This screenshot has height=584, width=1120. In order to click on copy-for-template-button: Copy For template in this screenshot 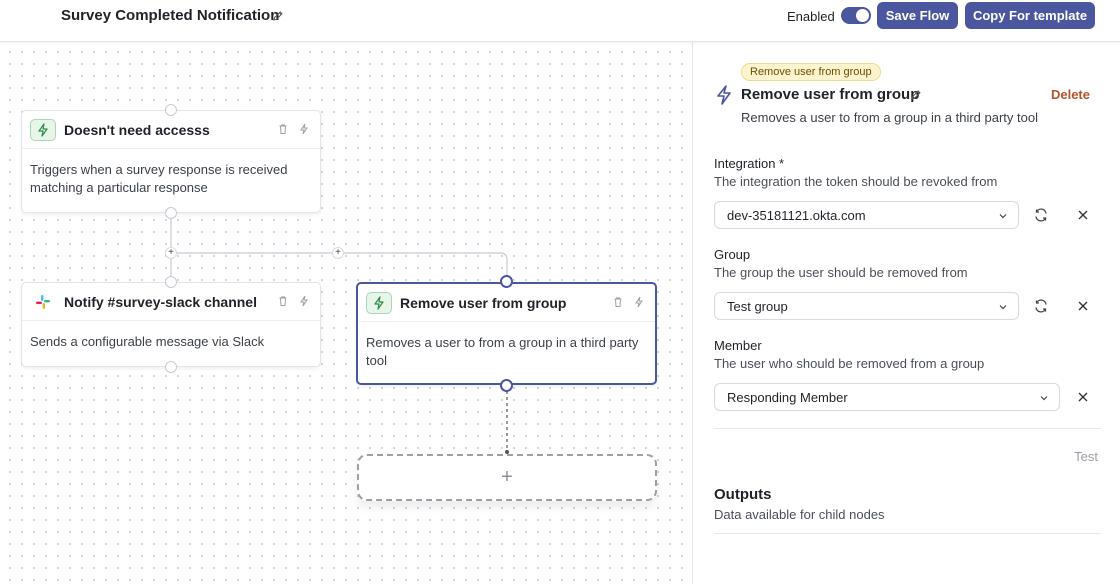, I will do `click(1030, 15)`.